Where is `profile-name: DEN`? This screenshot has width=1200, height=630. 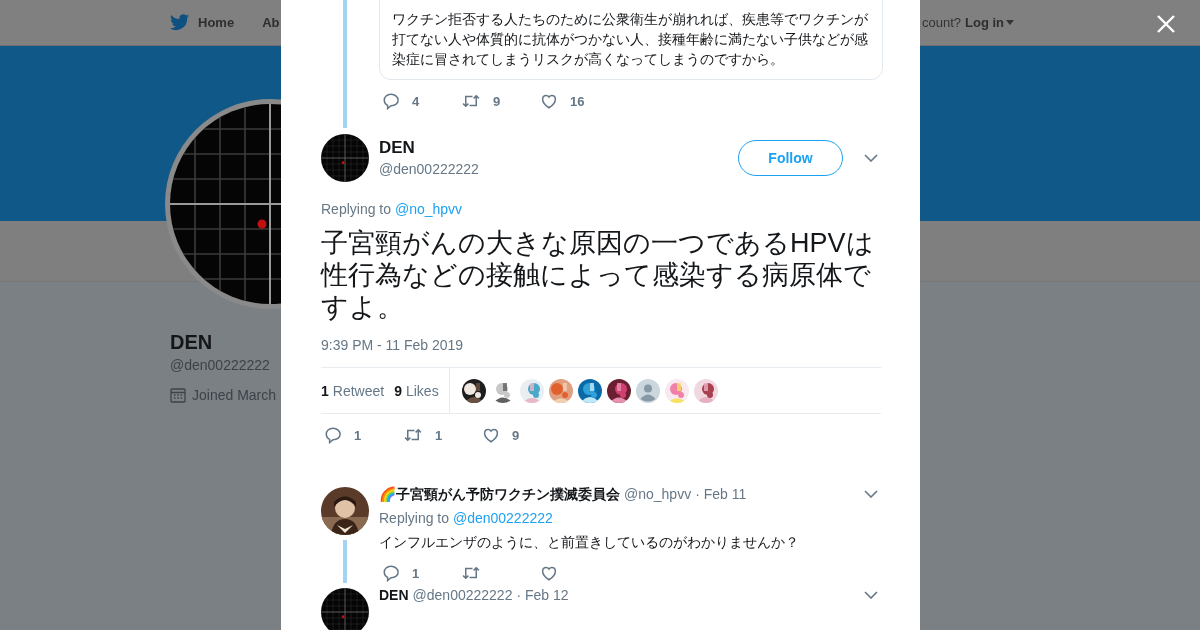
profile-name: DEN is located at coordinates (191, 342).